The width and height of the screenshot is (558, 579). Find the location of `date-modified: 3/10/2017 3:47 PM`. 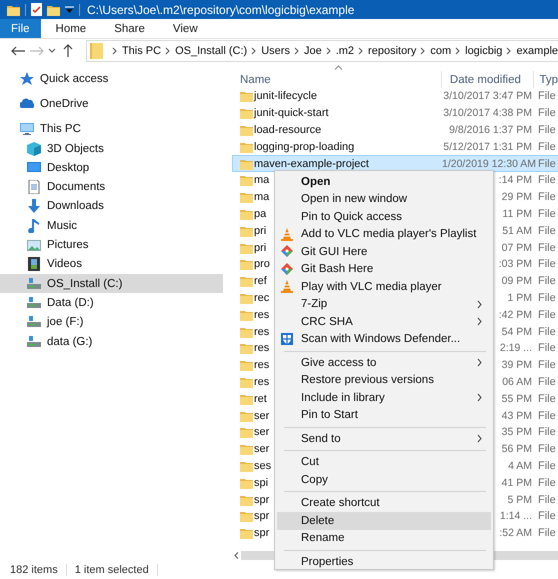

date-modified: 3/10/2017 3:47 PM is located at coordinates (487, 96).